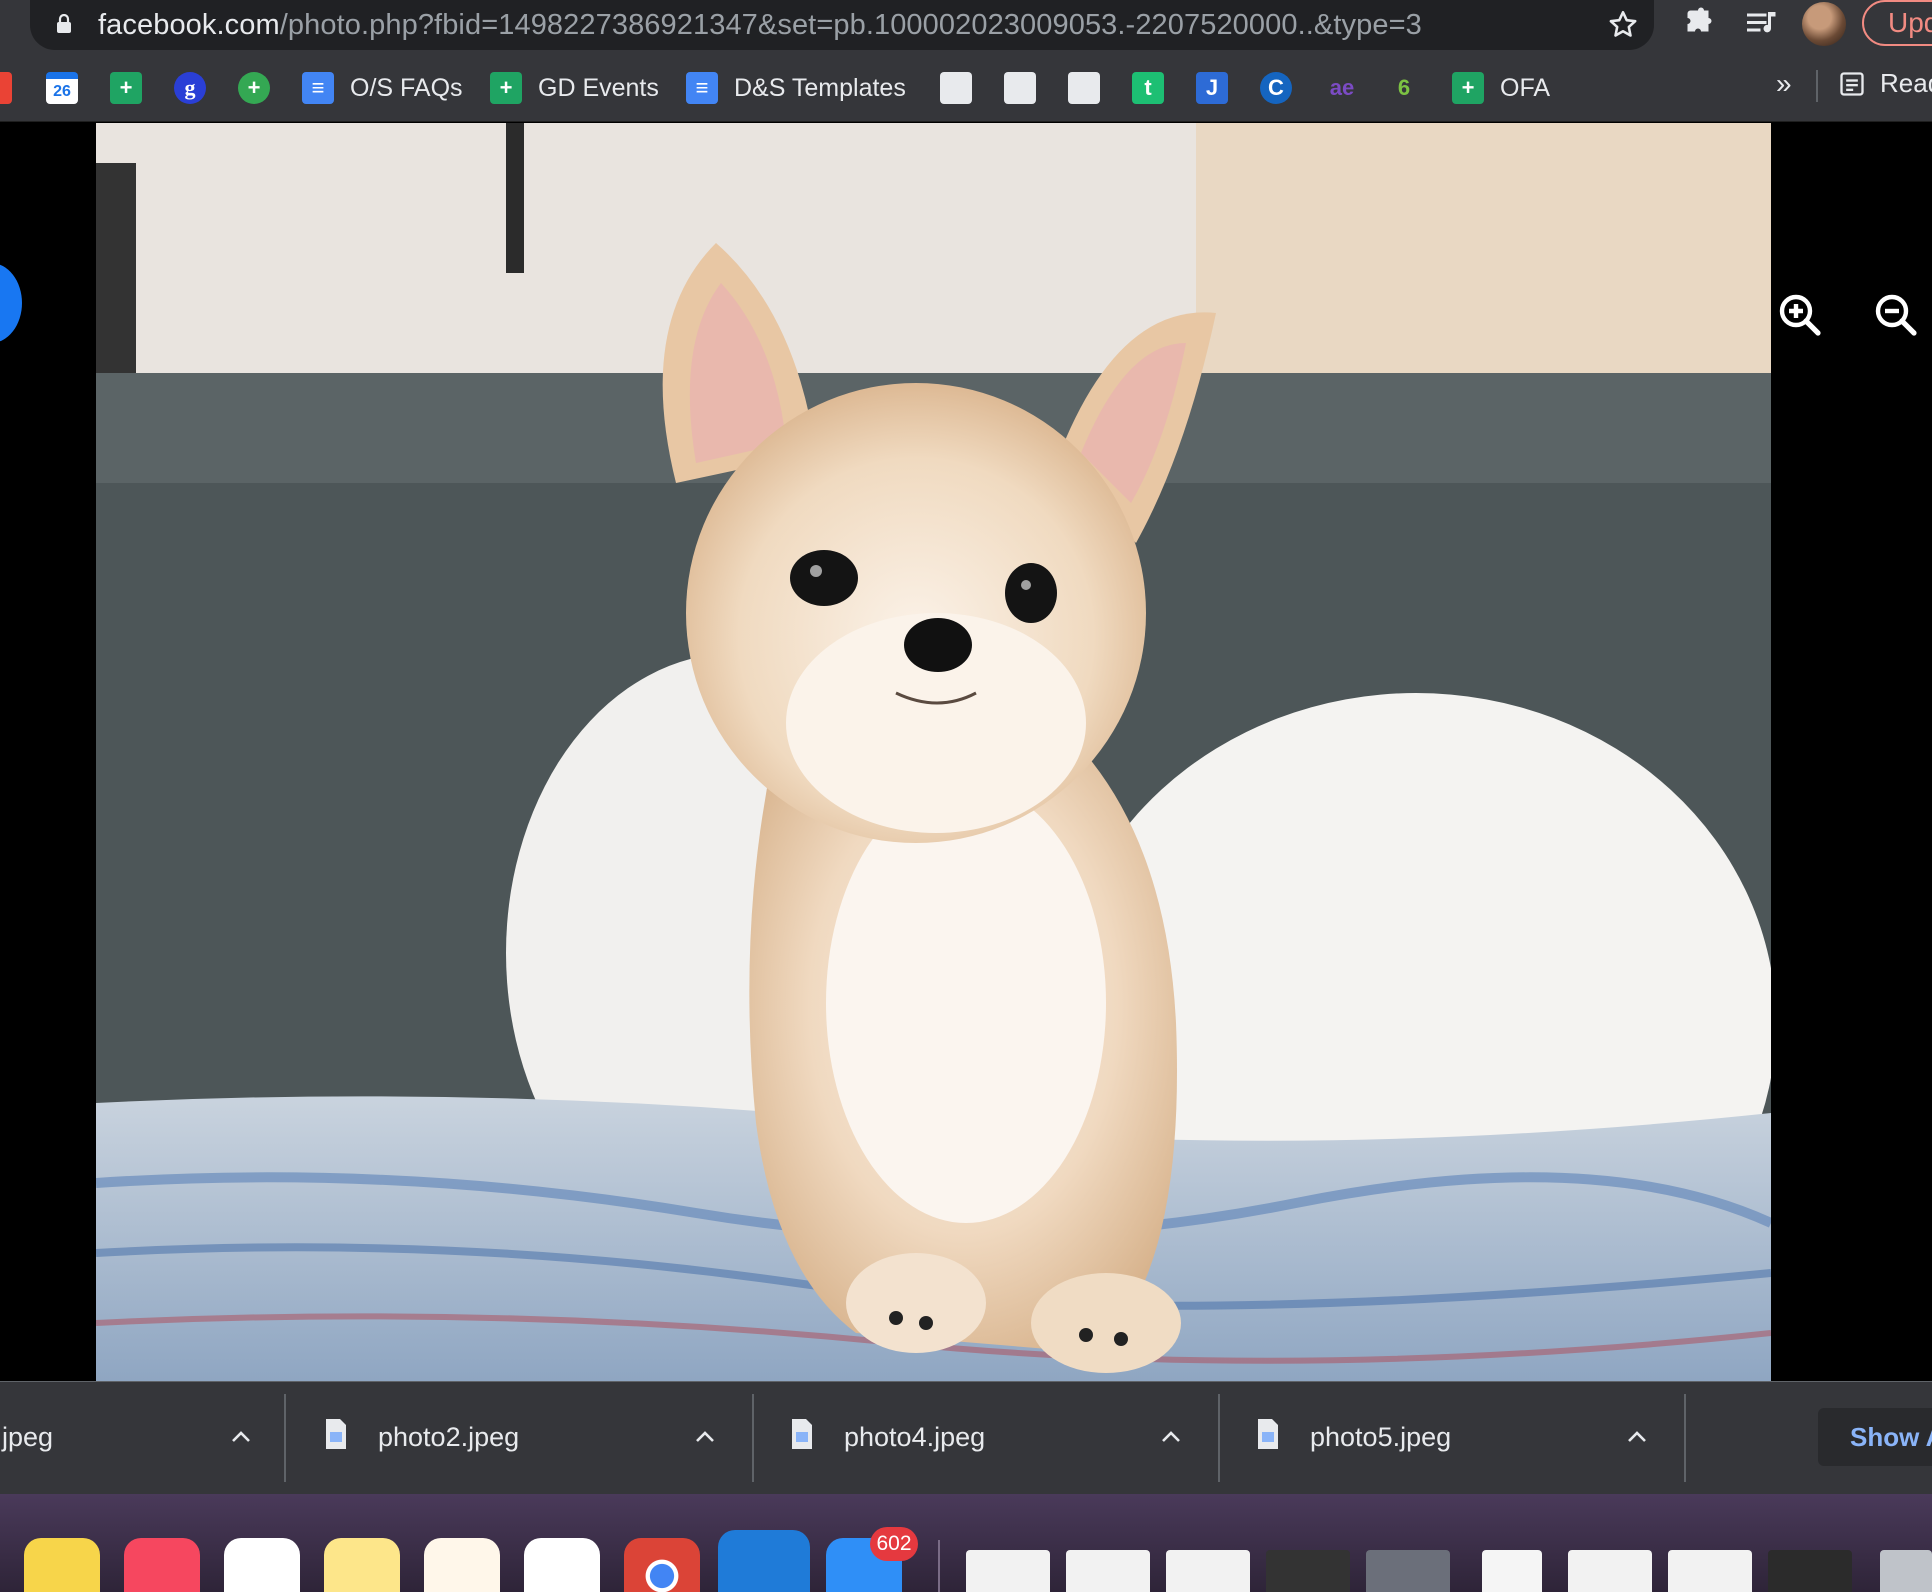  I want to click on news-app-icon, so click(262, 1565).